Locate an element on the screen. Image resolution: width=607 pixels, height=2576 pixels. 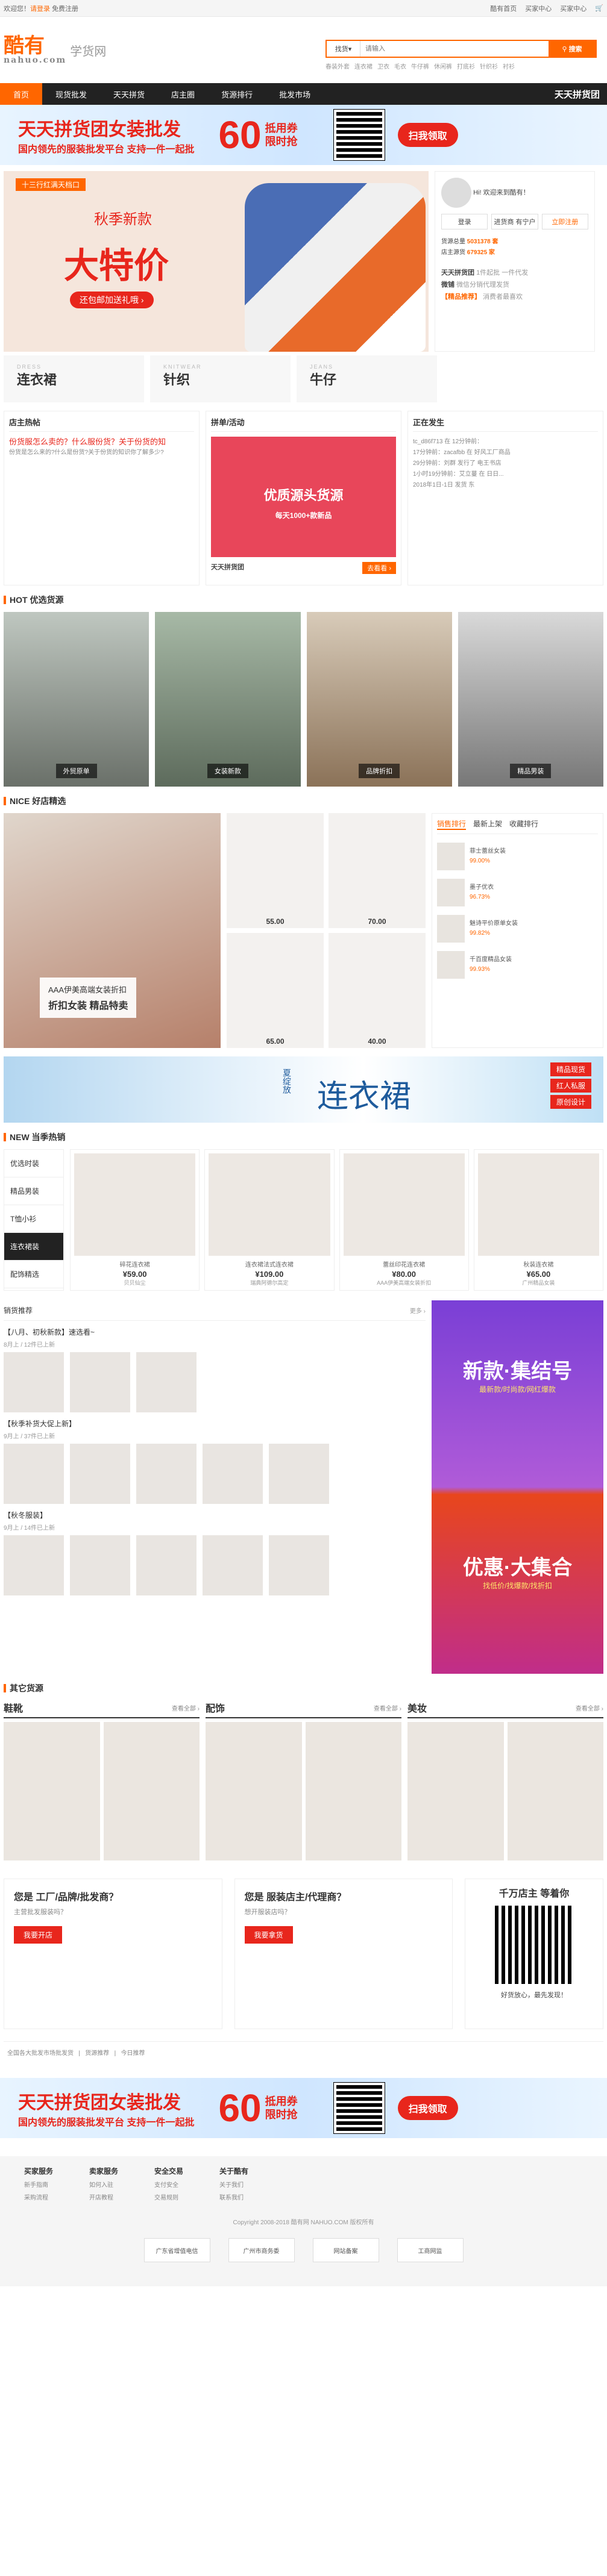
category-jeans: JEANS 牛仔 is located at coordinates (367, 378).